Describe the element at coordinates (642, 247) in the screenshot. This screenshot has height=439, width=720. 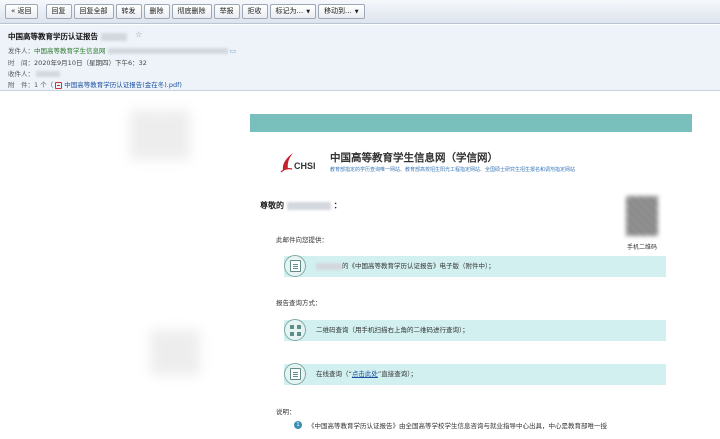
I see `qr-label: 手机二维码` at that location.